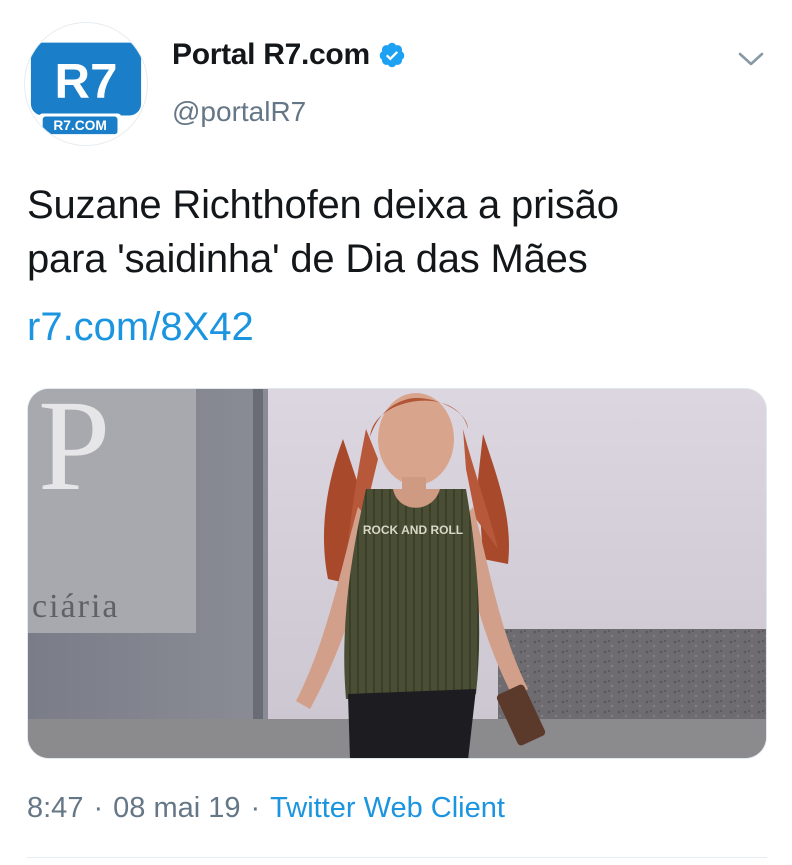 The height and width of the screenshot is (865, 792). I want to click on chevron-down-icon, so click(751, 59).